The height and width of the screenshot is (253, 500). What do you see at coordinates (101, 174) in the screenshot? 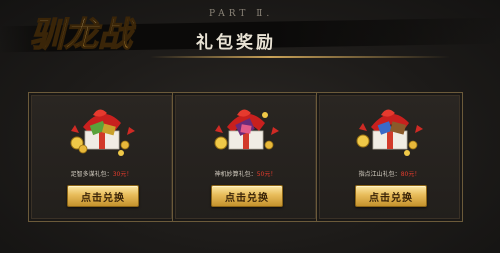
I see `gift-name: 足智多谋礼包：30元！` at bounding box center [101, 174].